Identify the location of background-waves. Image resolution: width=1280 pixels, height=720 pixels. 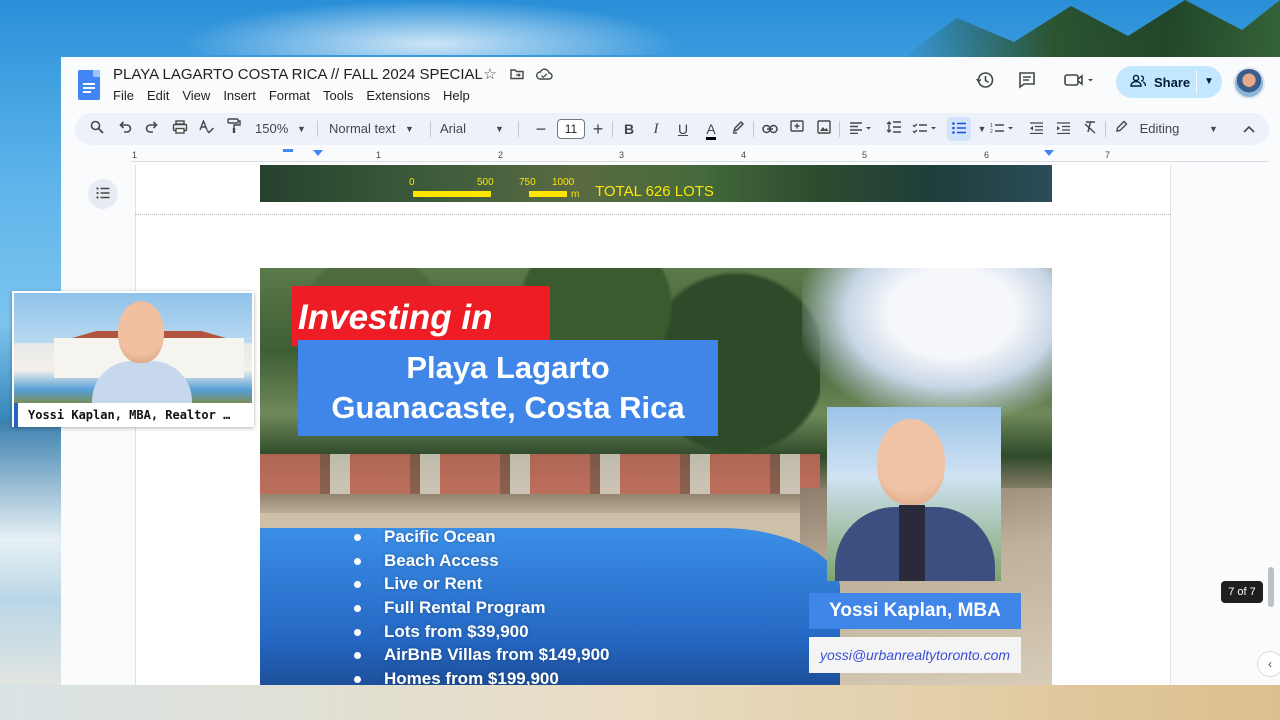
(31, 570).